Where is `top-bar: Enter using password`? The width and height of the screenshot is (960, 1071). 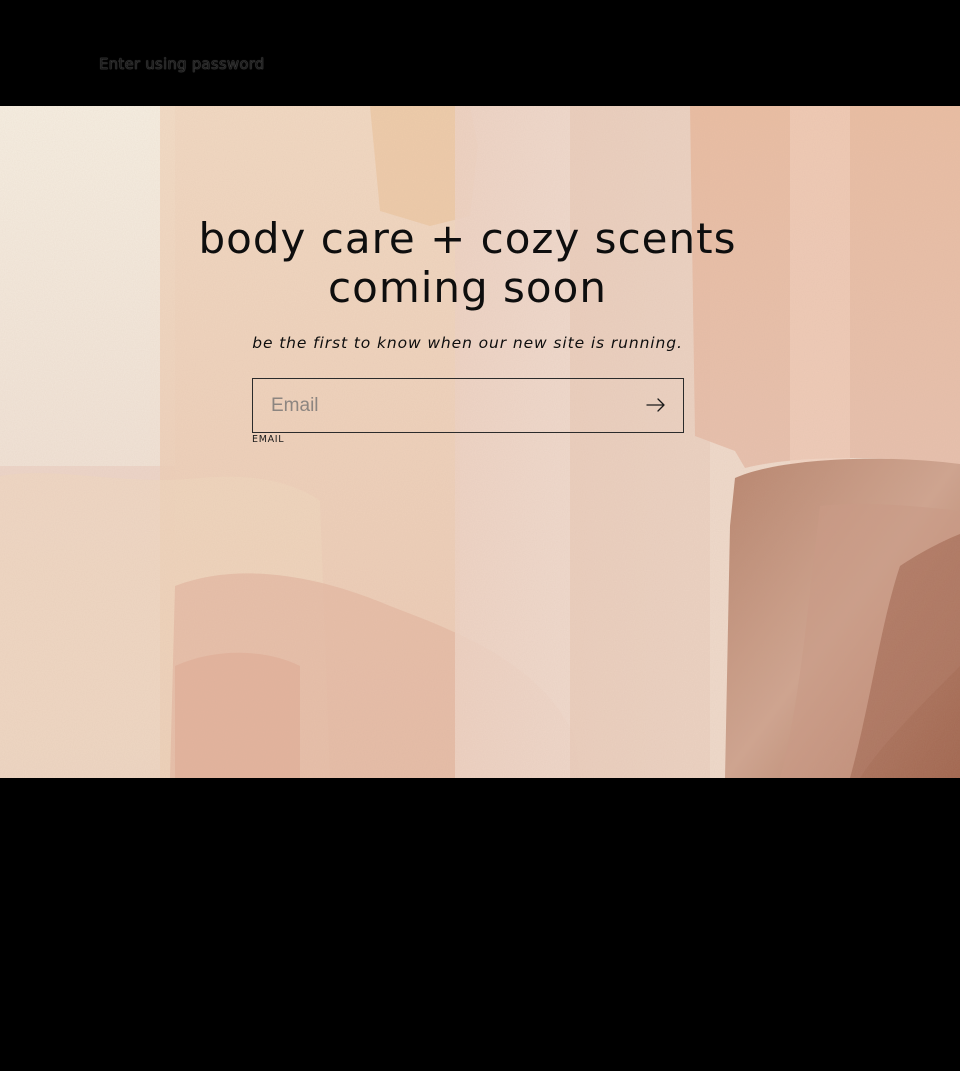 top-bar: Enter using password is located at coordinates (480, 53).